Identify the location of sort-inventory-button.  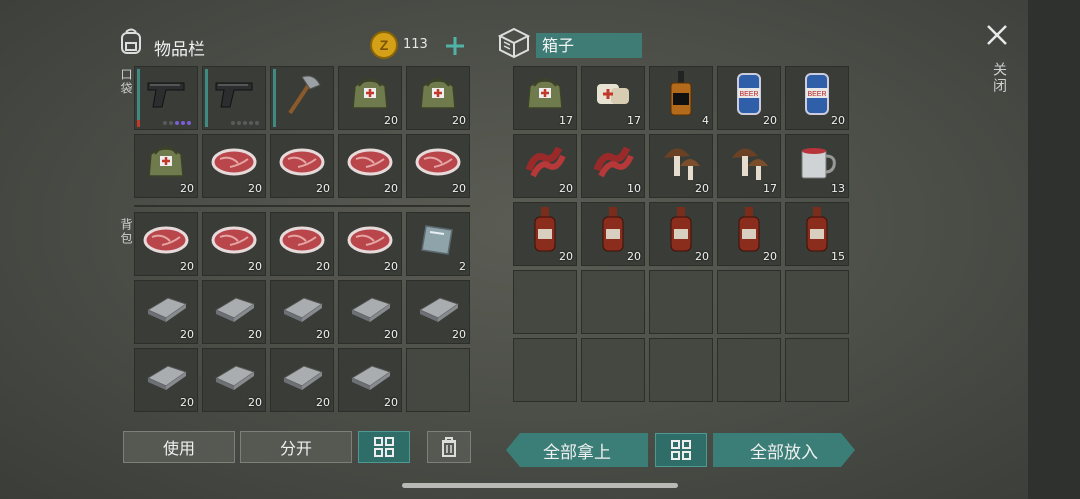
(384, 447).